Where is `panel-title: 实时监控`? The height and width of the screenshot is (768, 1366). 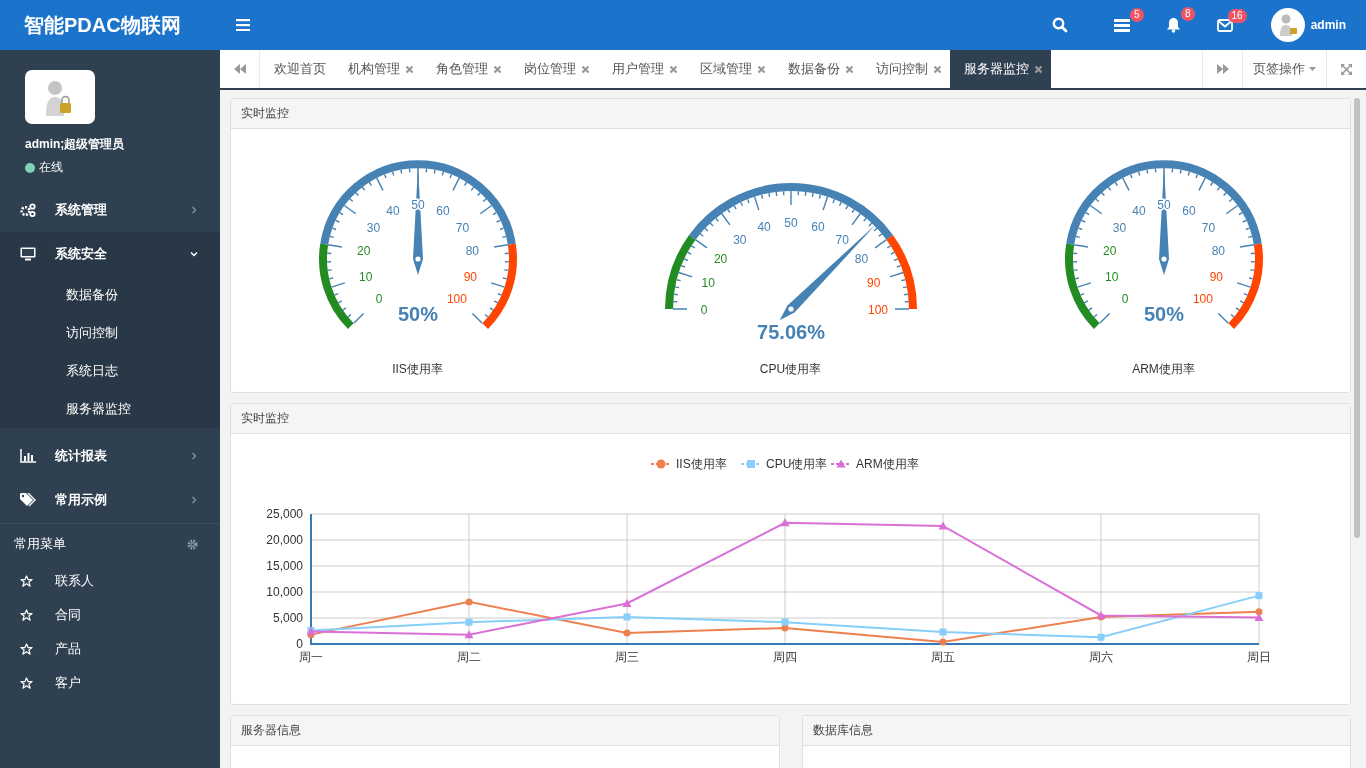 panel-title: 实时监控 is located at coordinates (790, 114).